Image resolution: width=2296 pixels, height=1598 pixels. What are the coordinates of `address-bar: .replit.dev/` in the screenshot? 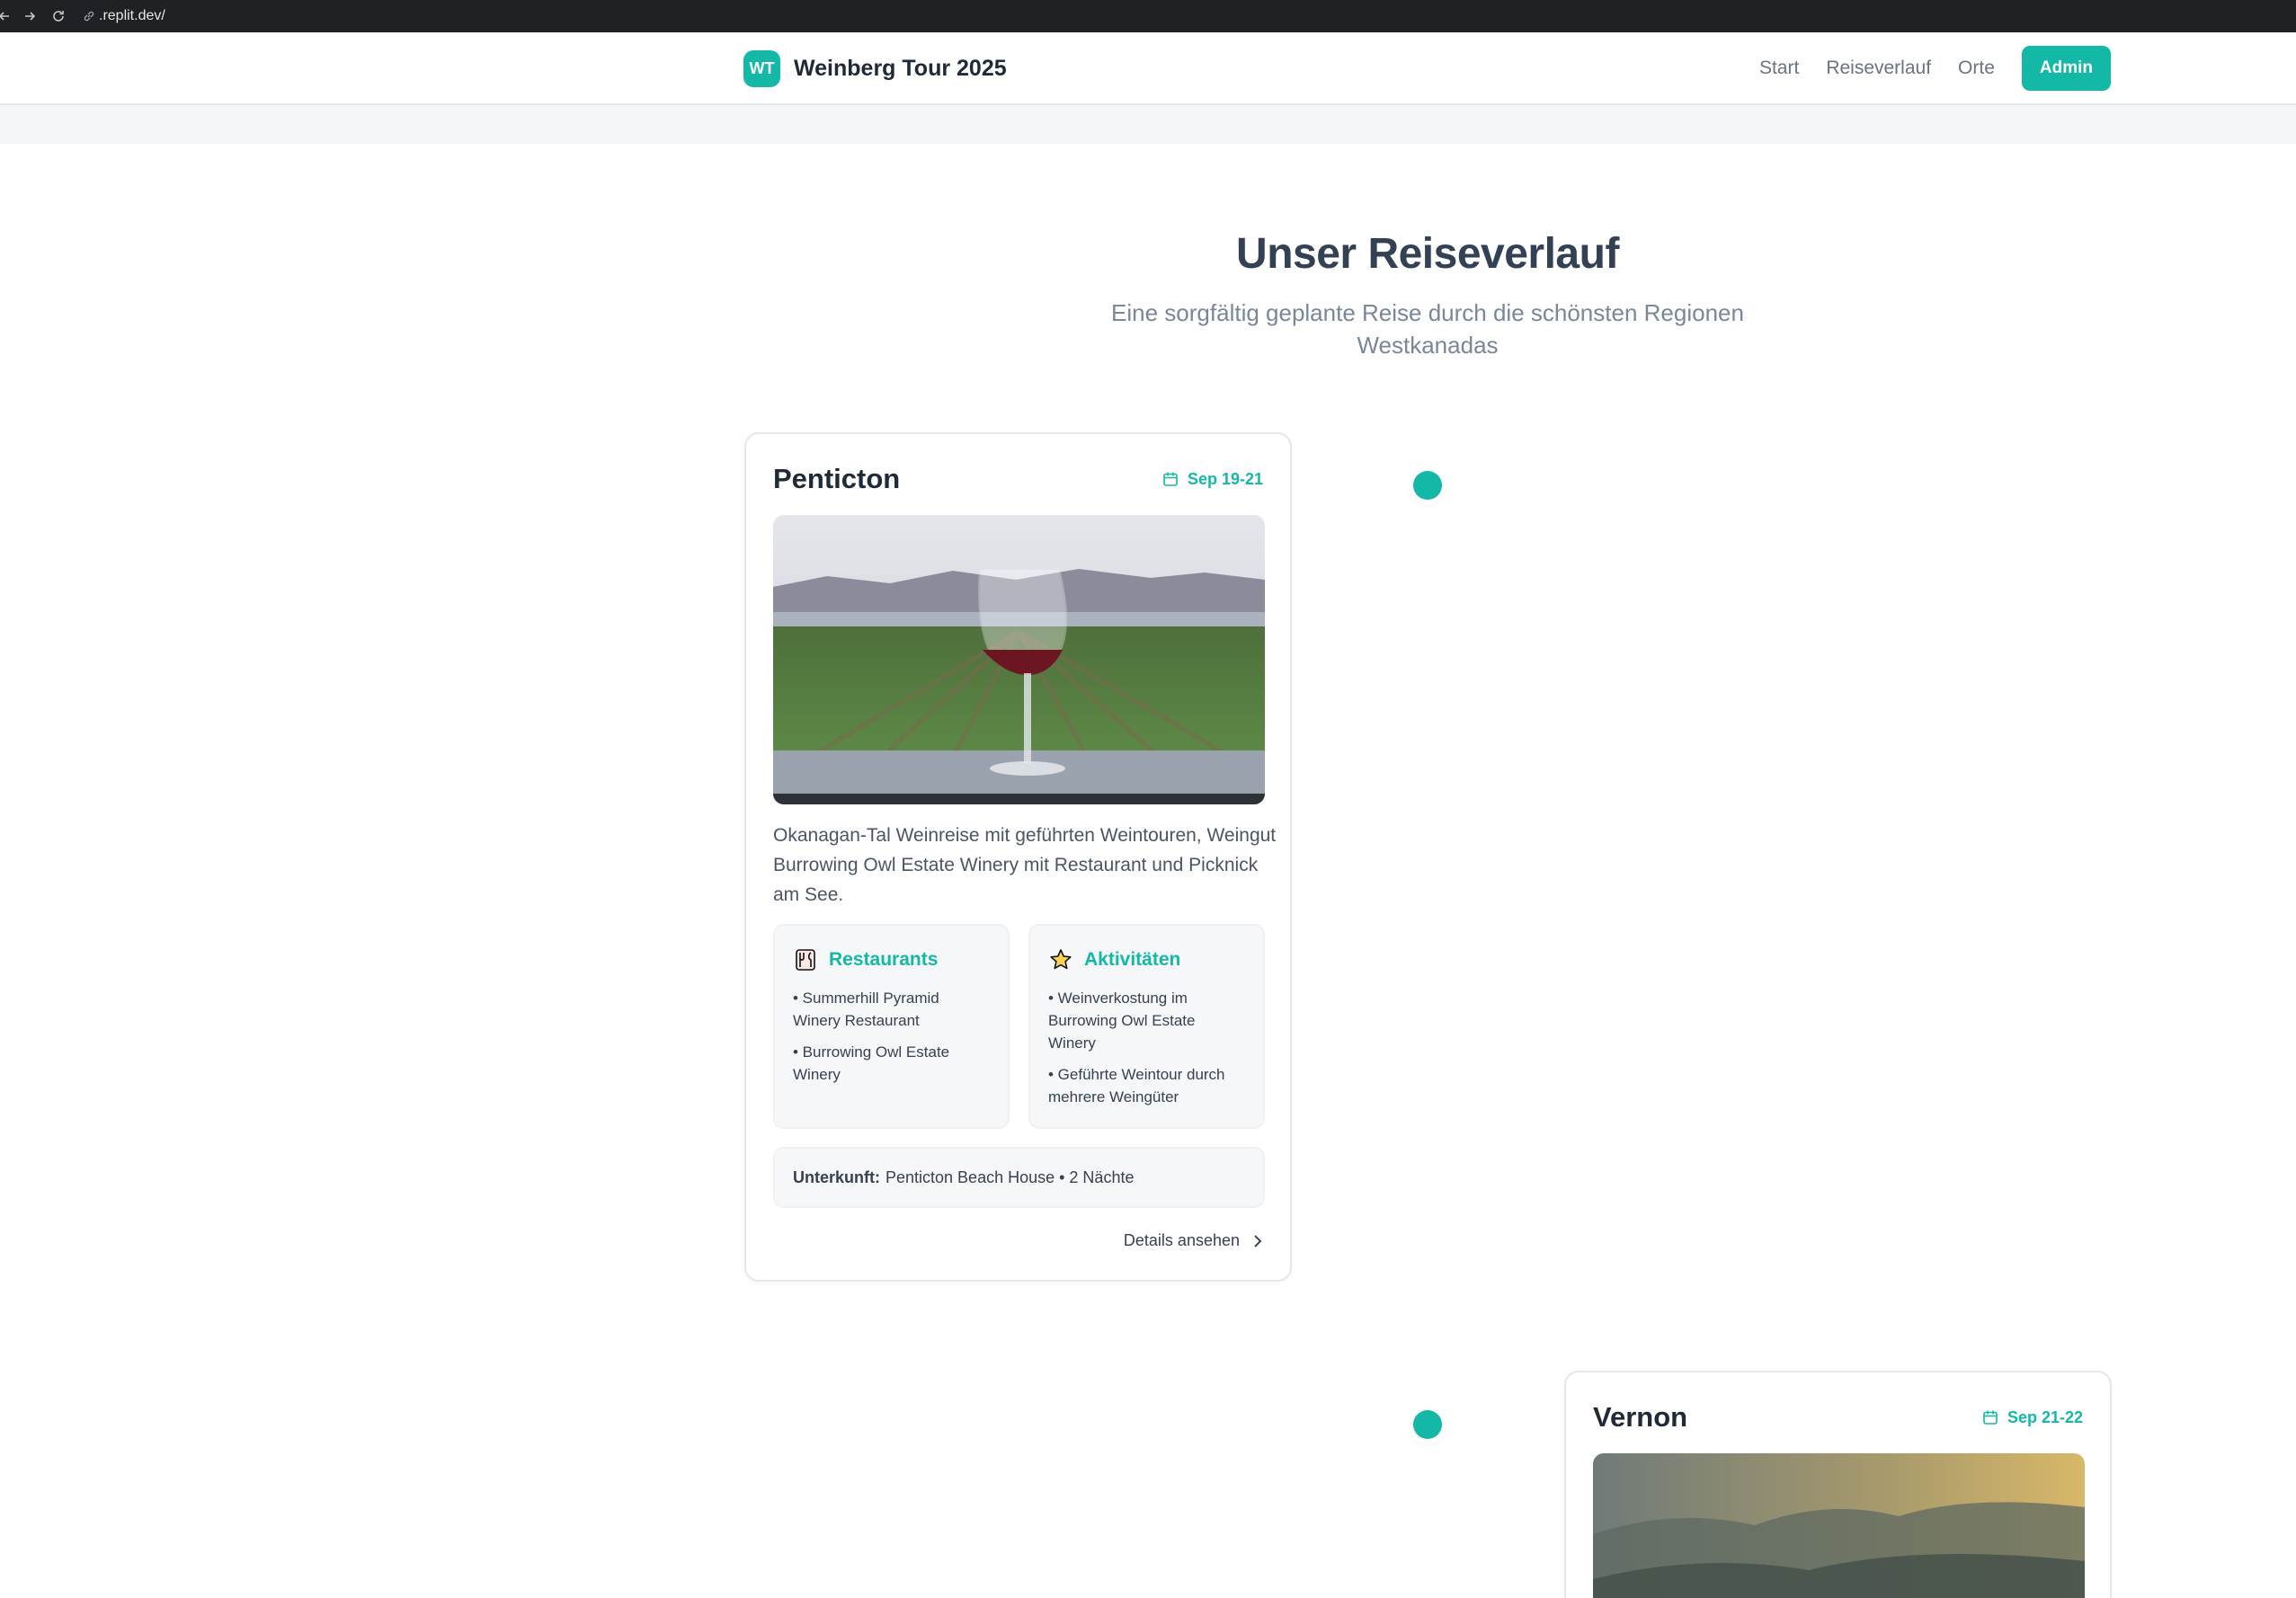 It's located at (124, 16).